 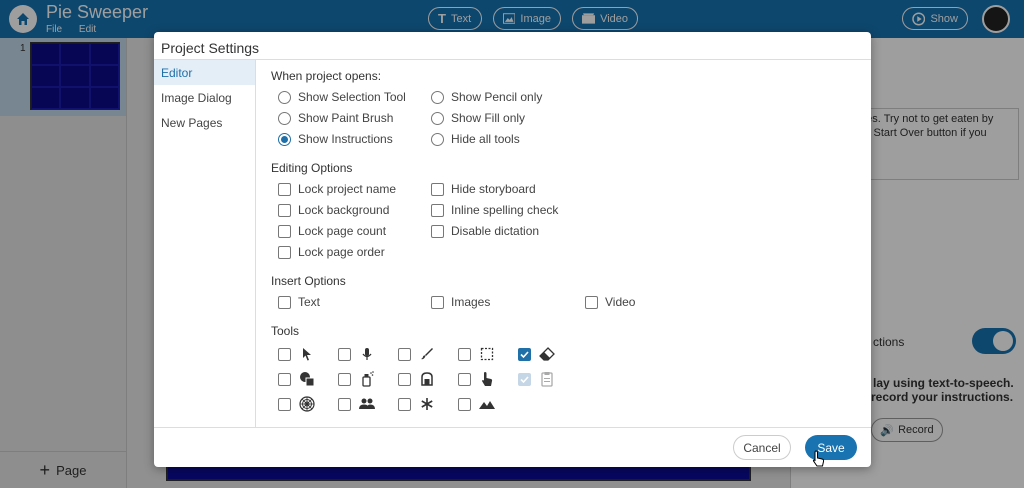 I want to click on spray-icon, so click(x=367, y=379).